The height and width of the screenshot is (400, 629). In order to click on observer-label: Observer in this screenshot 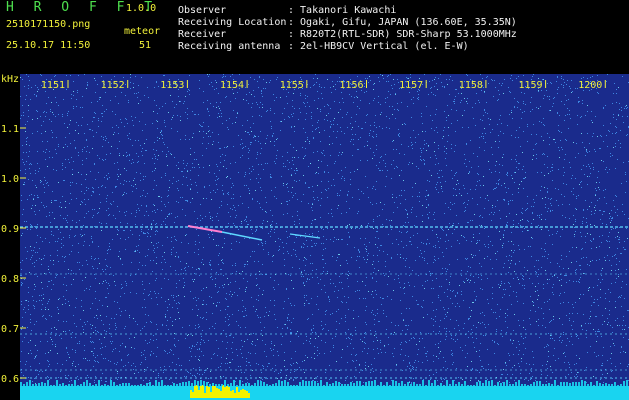, I will do `click(202, 10)`.